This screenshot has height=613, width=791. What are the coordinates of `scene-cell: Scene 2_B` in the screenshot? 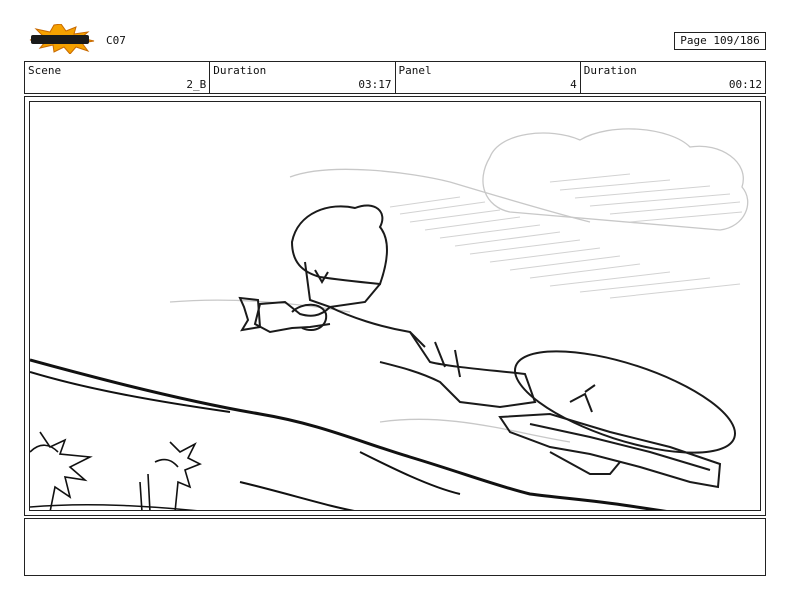 It's located at (118, 77).